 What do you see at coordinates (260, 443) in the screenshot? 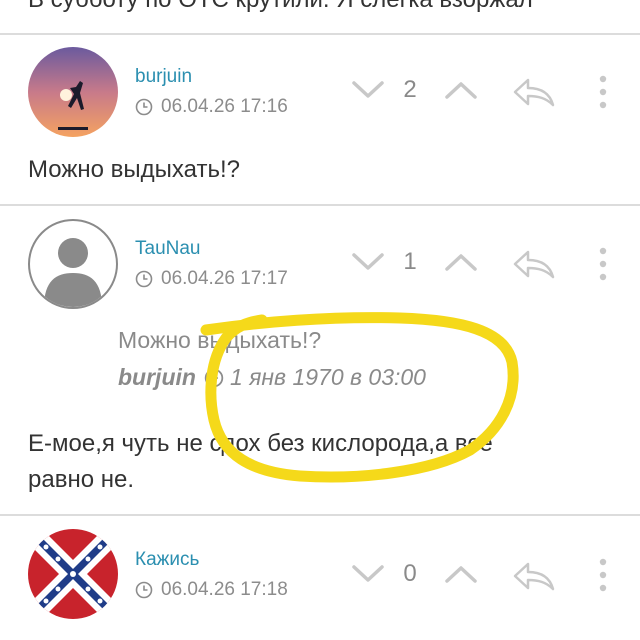
I see `comment-text-line-1: Е-мое,я чуть не сдох без кислорода,а все` at bounding box center [260, 443].